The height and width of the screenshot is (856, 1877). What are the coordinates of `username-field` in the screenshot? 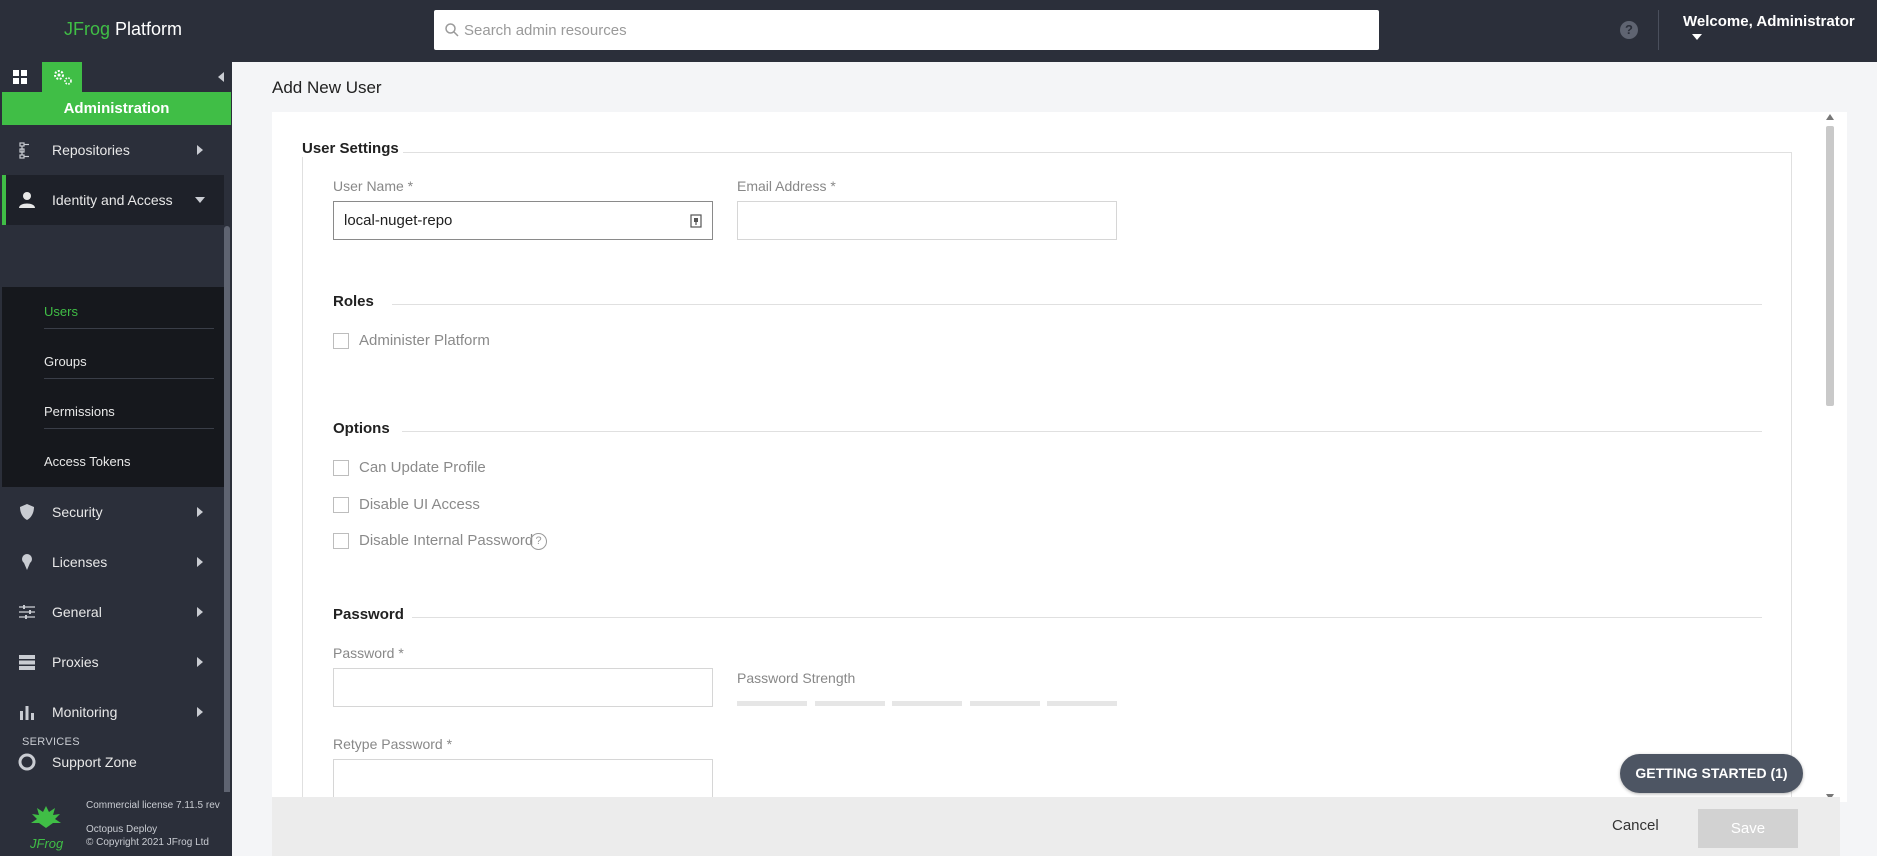 It's located at (523, 220).